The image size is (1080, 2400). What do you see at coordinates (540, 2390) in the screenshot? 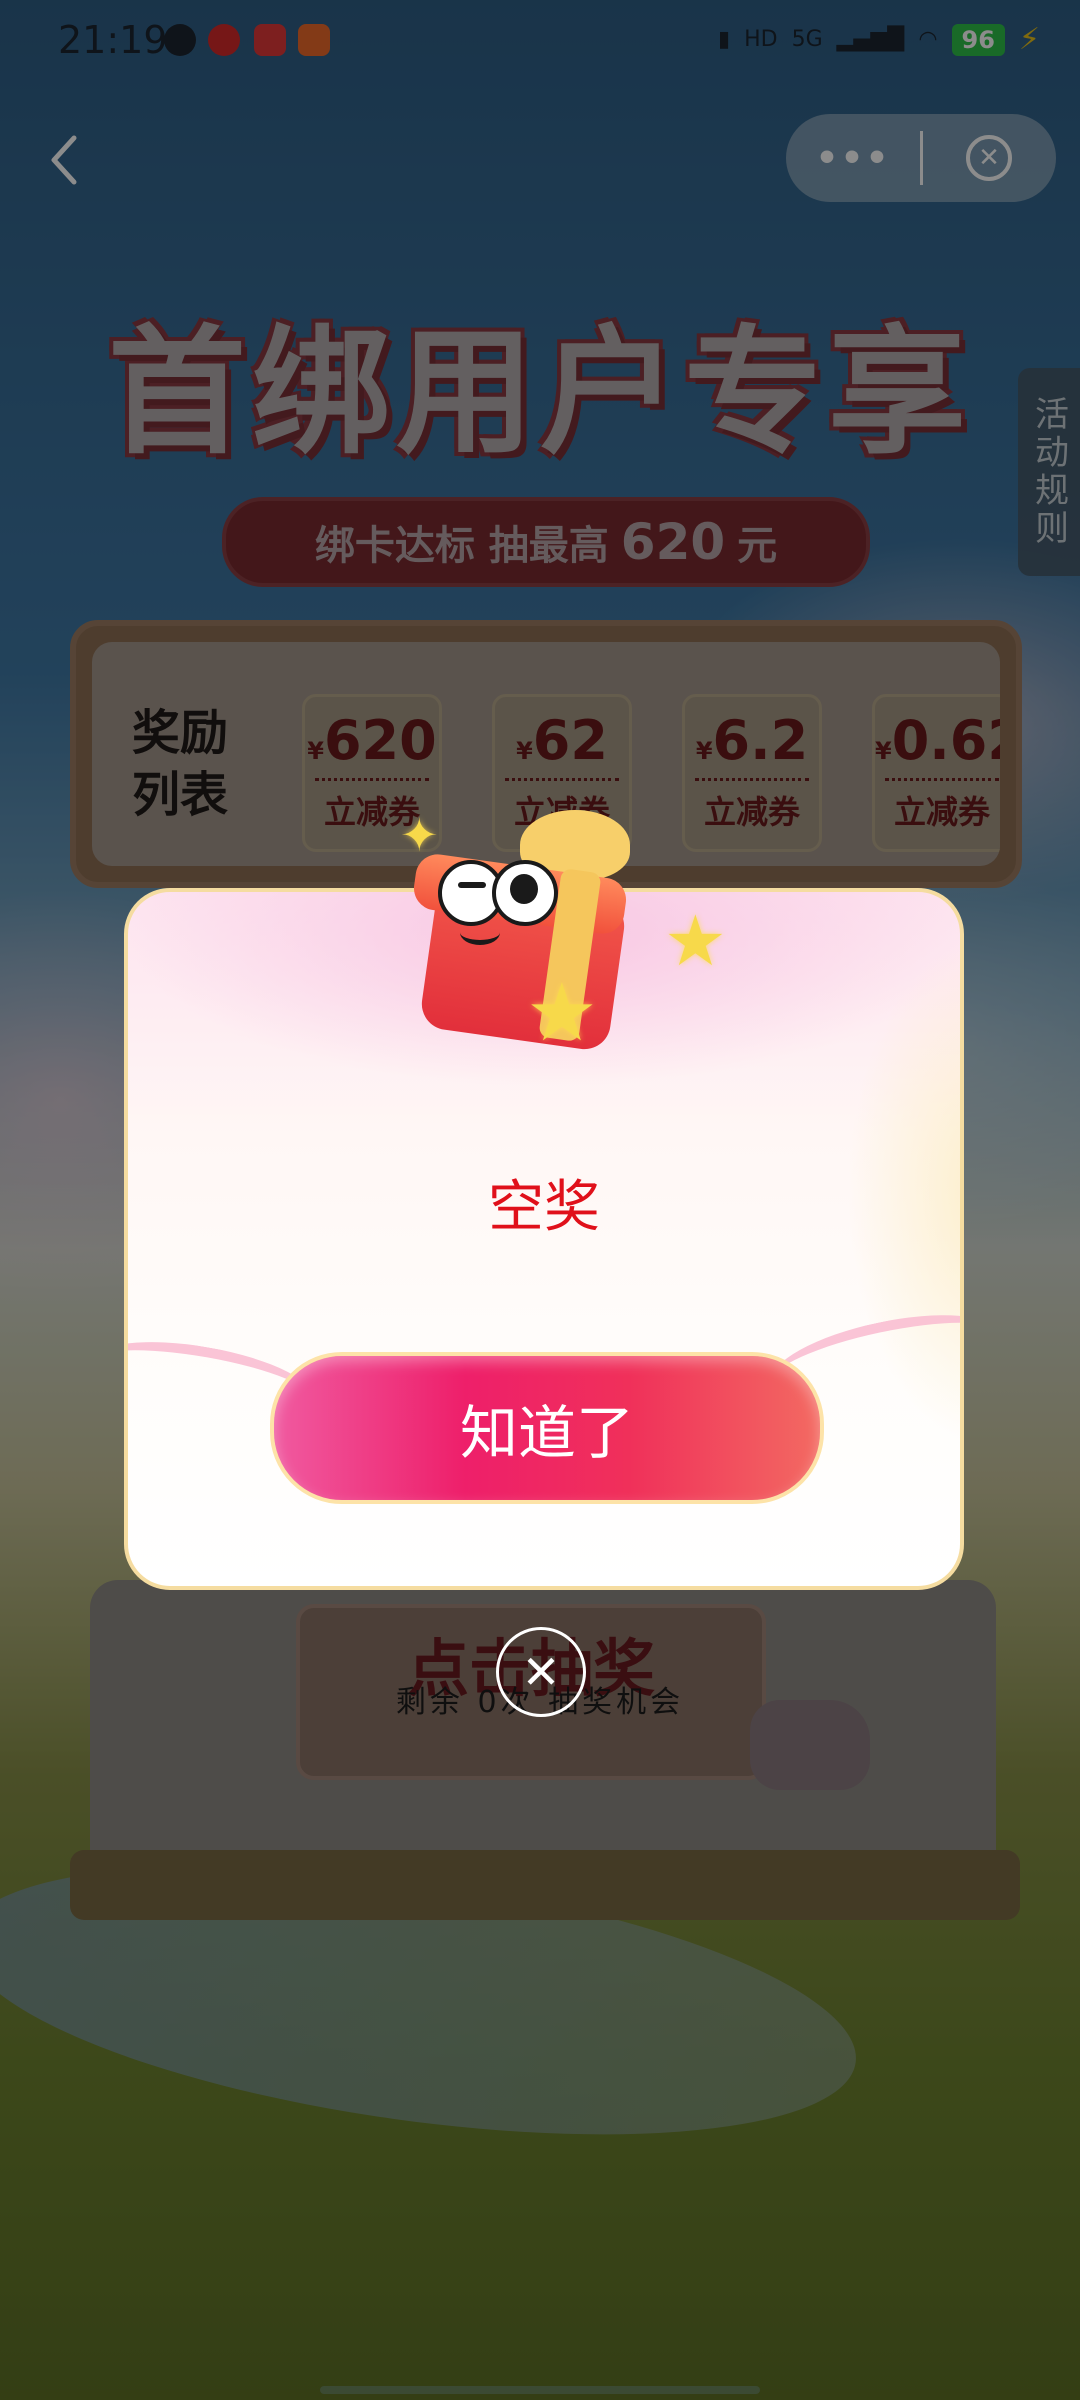
I see `home-indicator` at bounding box center [540, 2390].